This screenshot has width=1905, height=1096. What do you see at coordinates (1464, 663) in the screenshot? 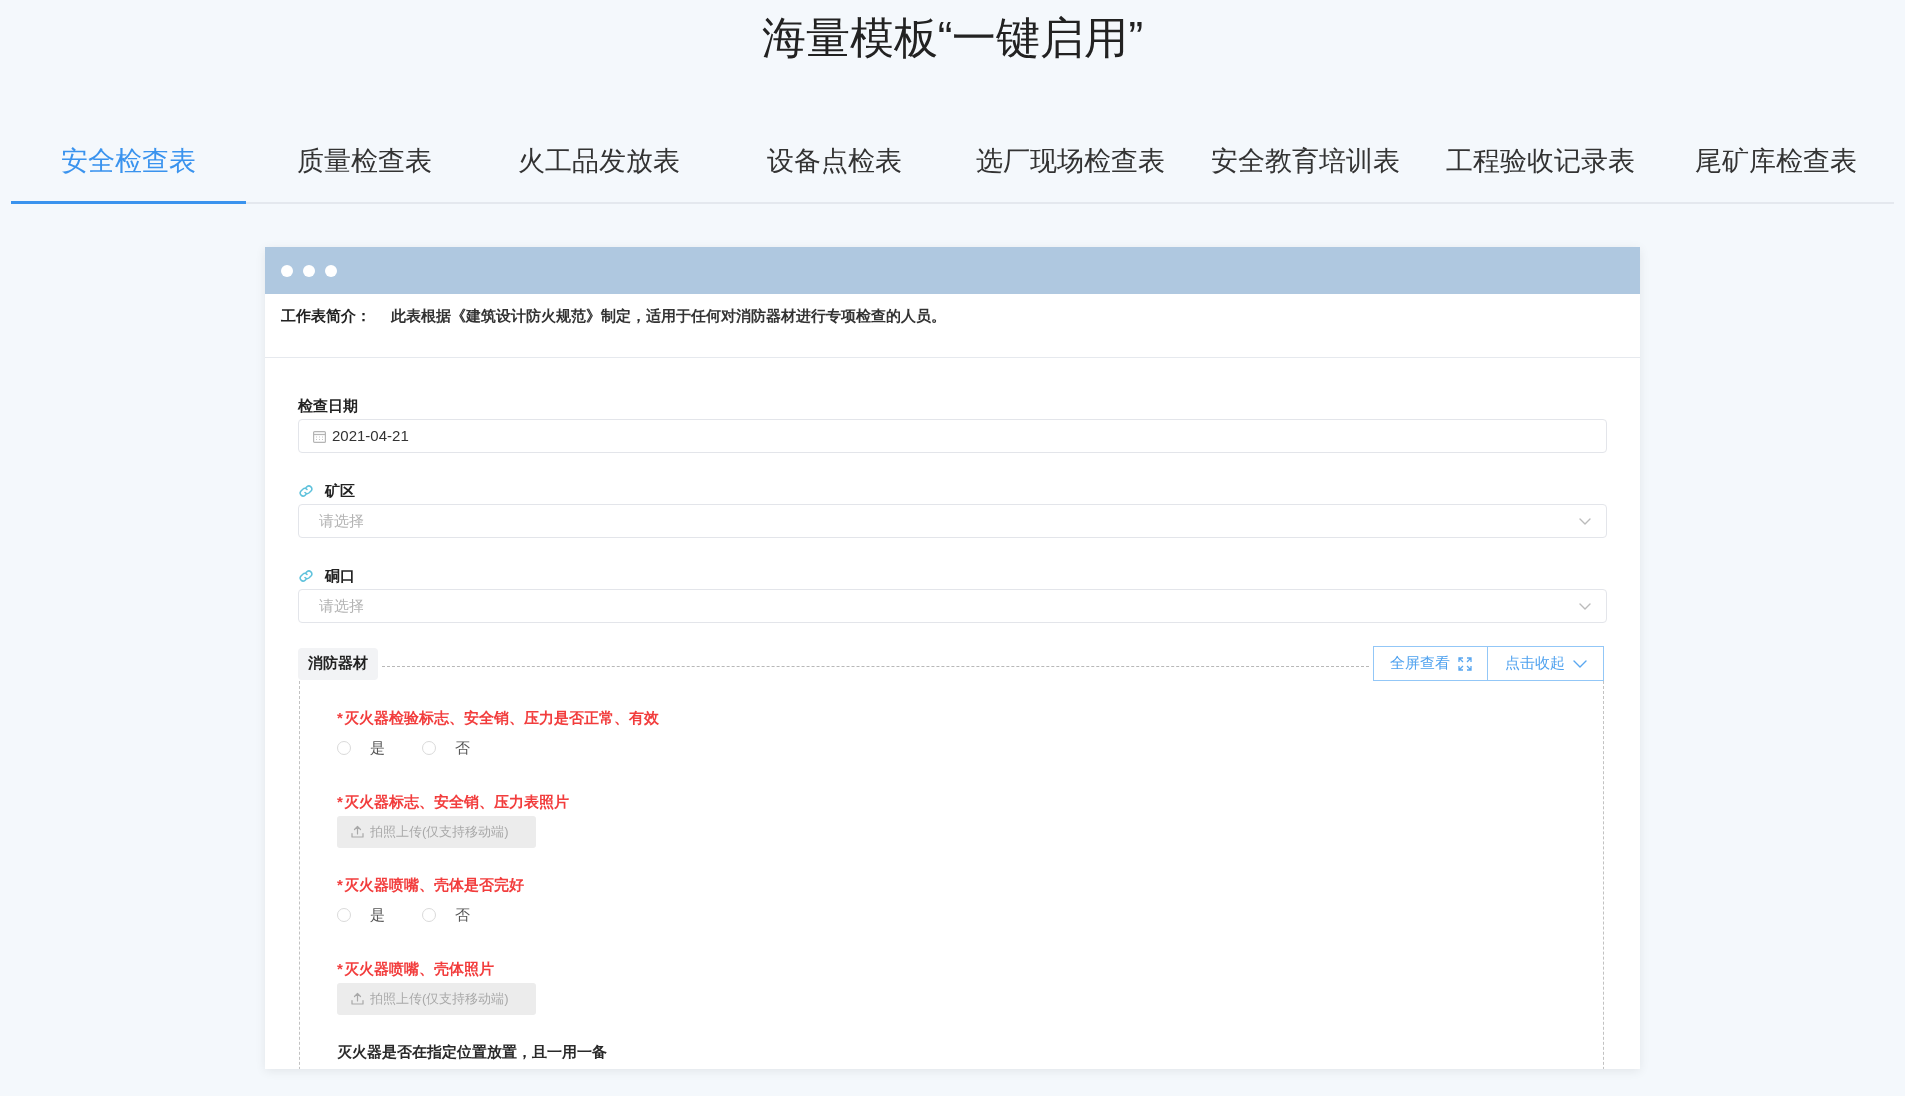
I see `expand-icon` at bounding box center [1464, 663].